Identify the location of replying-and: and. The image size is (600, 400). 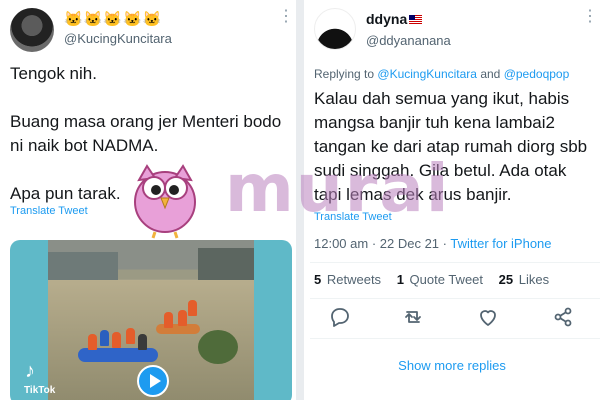
(490, 74).